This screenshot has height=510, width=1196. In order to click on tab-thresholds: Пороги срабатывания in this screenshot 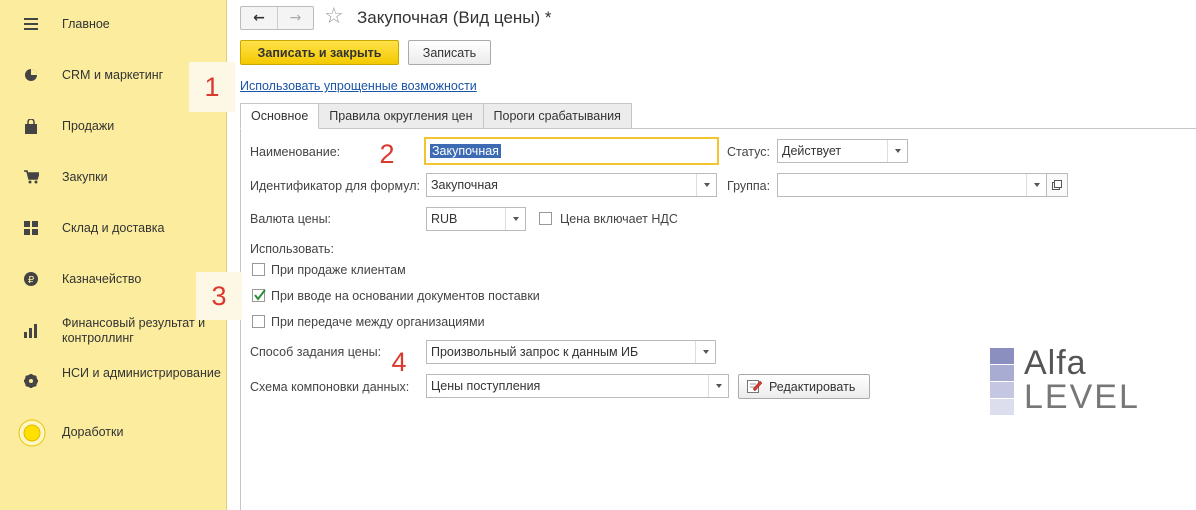, I will do `click(557, 116)`.